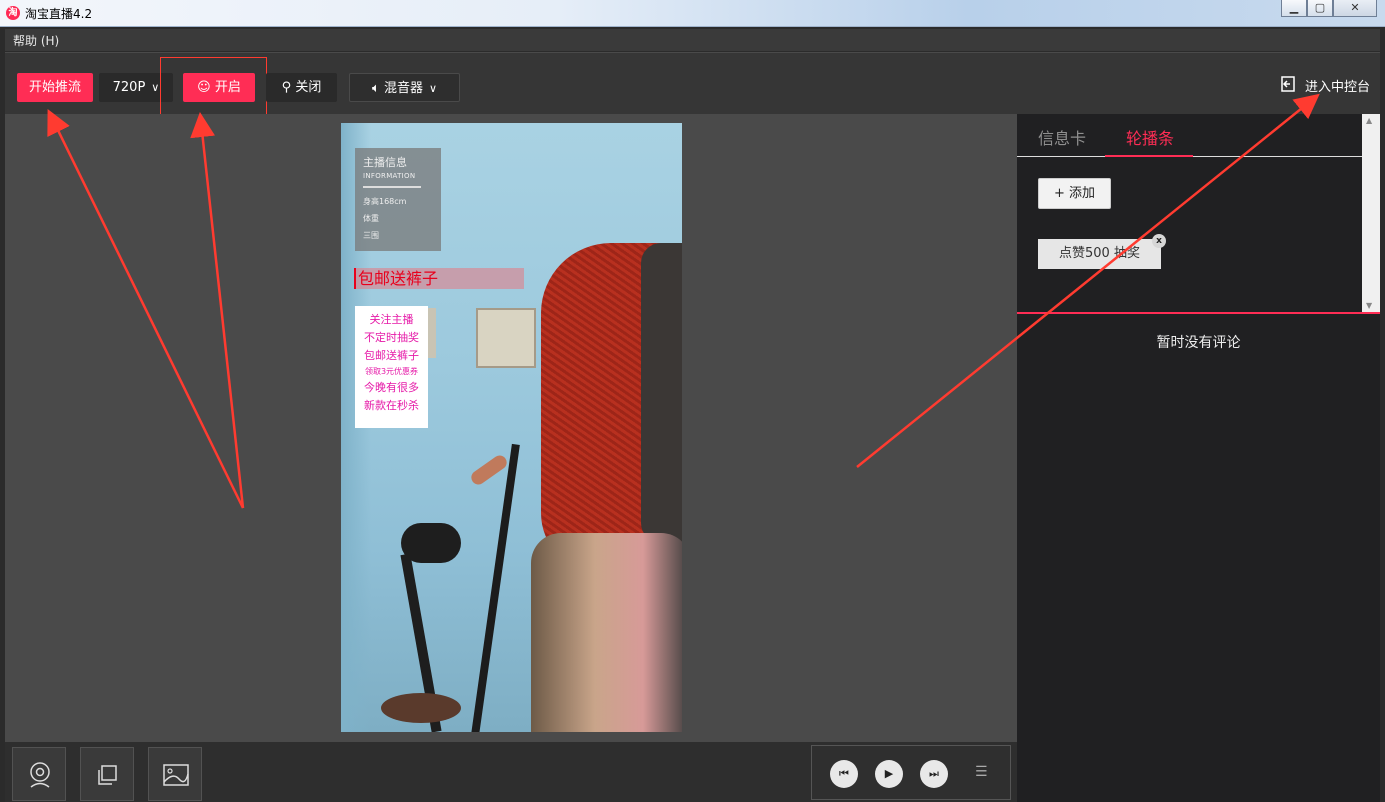  Describe the element at coordinates (59, 14) in the screenshot. I see `window-title: 淘宝直播4.2` at that location.